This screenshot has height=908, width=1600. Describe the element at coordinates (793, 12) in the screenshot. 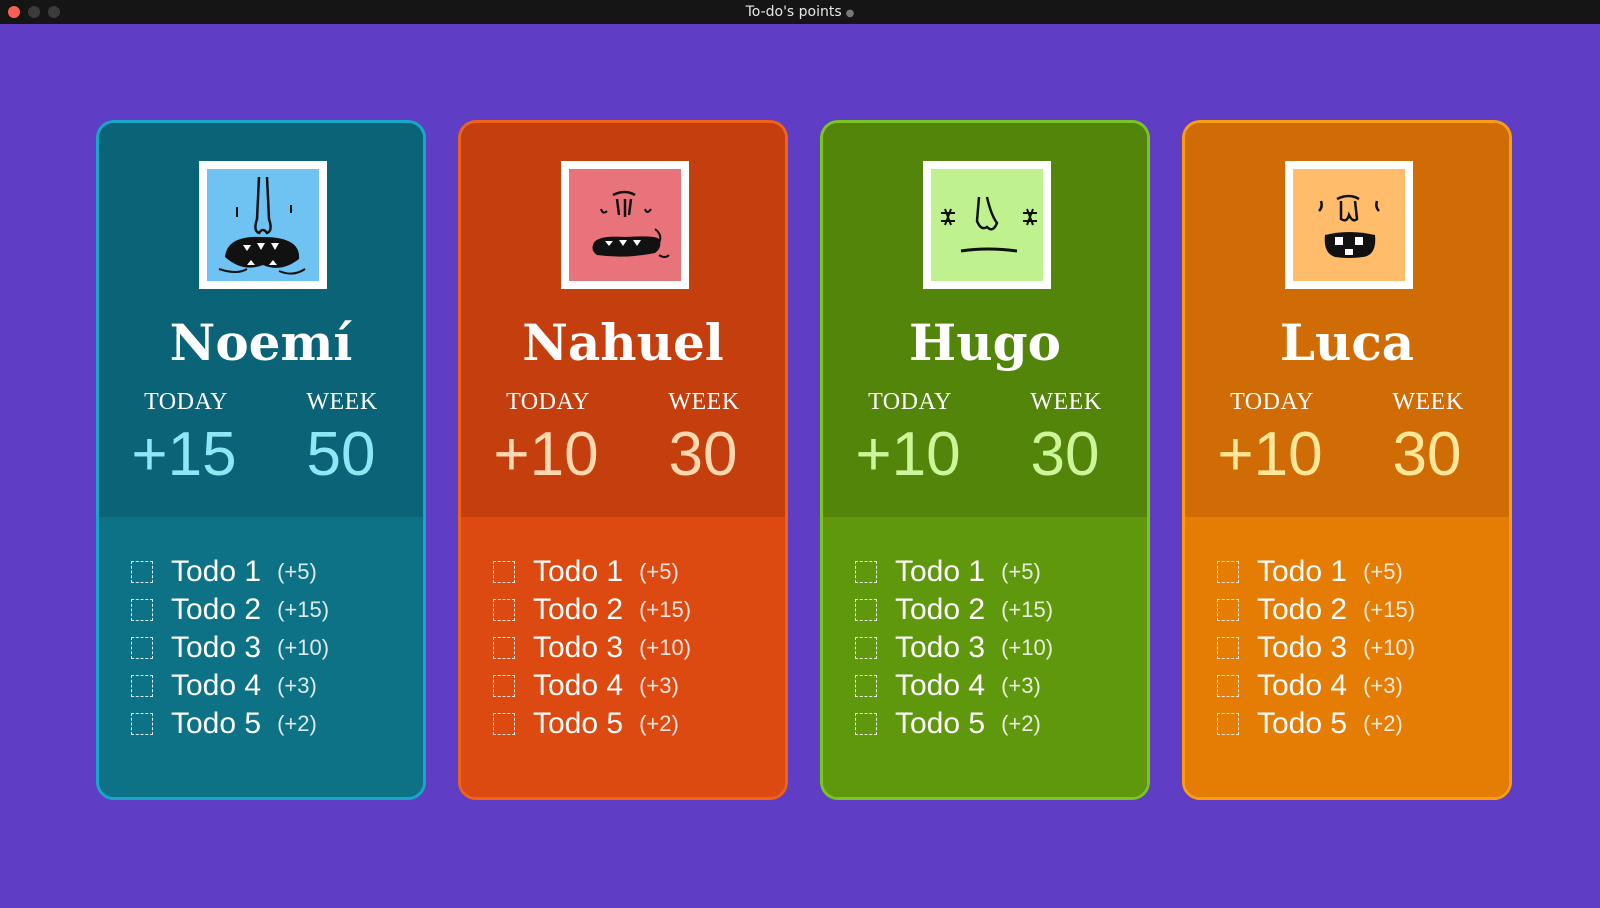

I see `window-title-text: To-do's points` at that location.